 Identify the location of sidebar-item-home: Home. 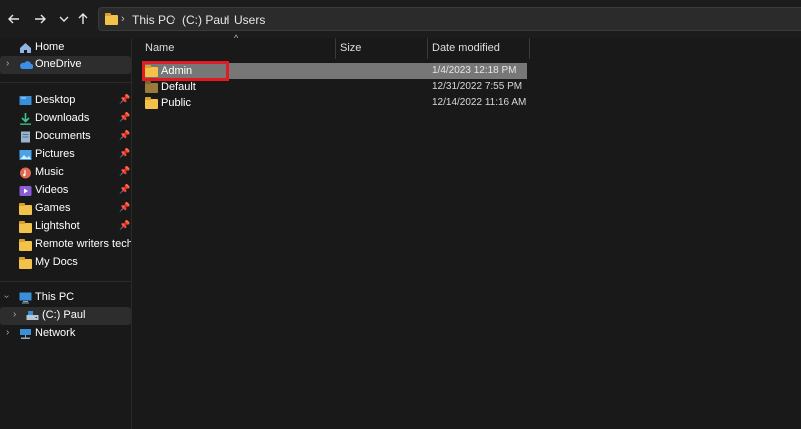
(65, 48).